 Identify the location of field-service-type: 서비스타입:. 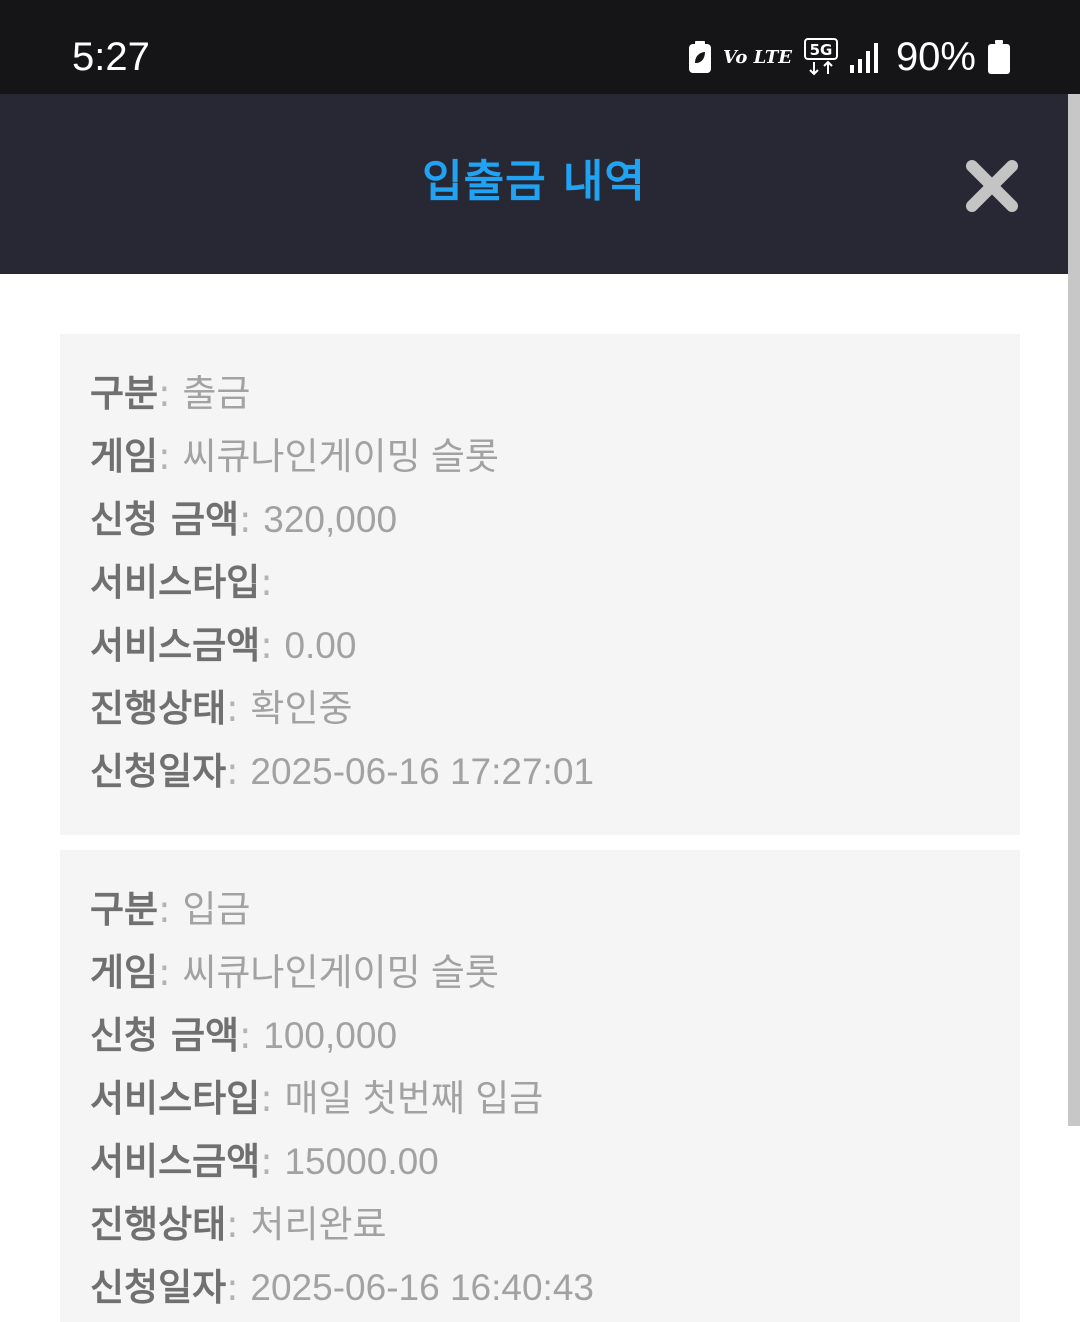
(181, 582).